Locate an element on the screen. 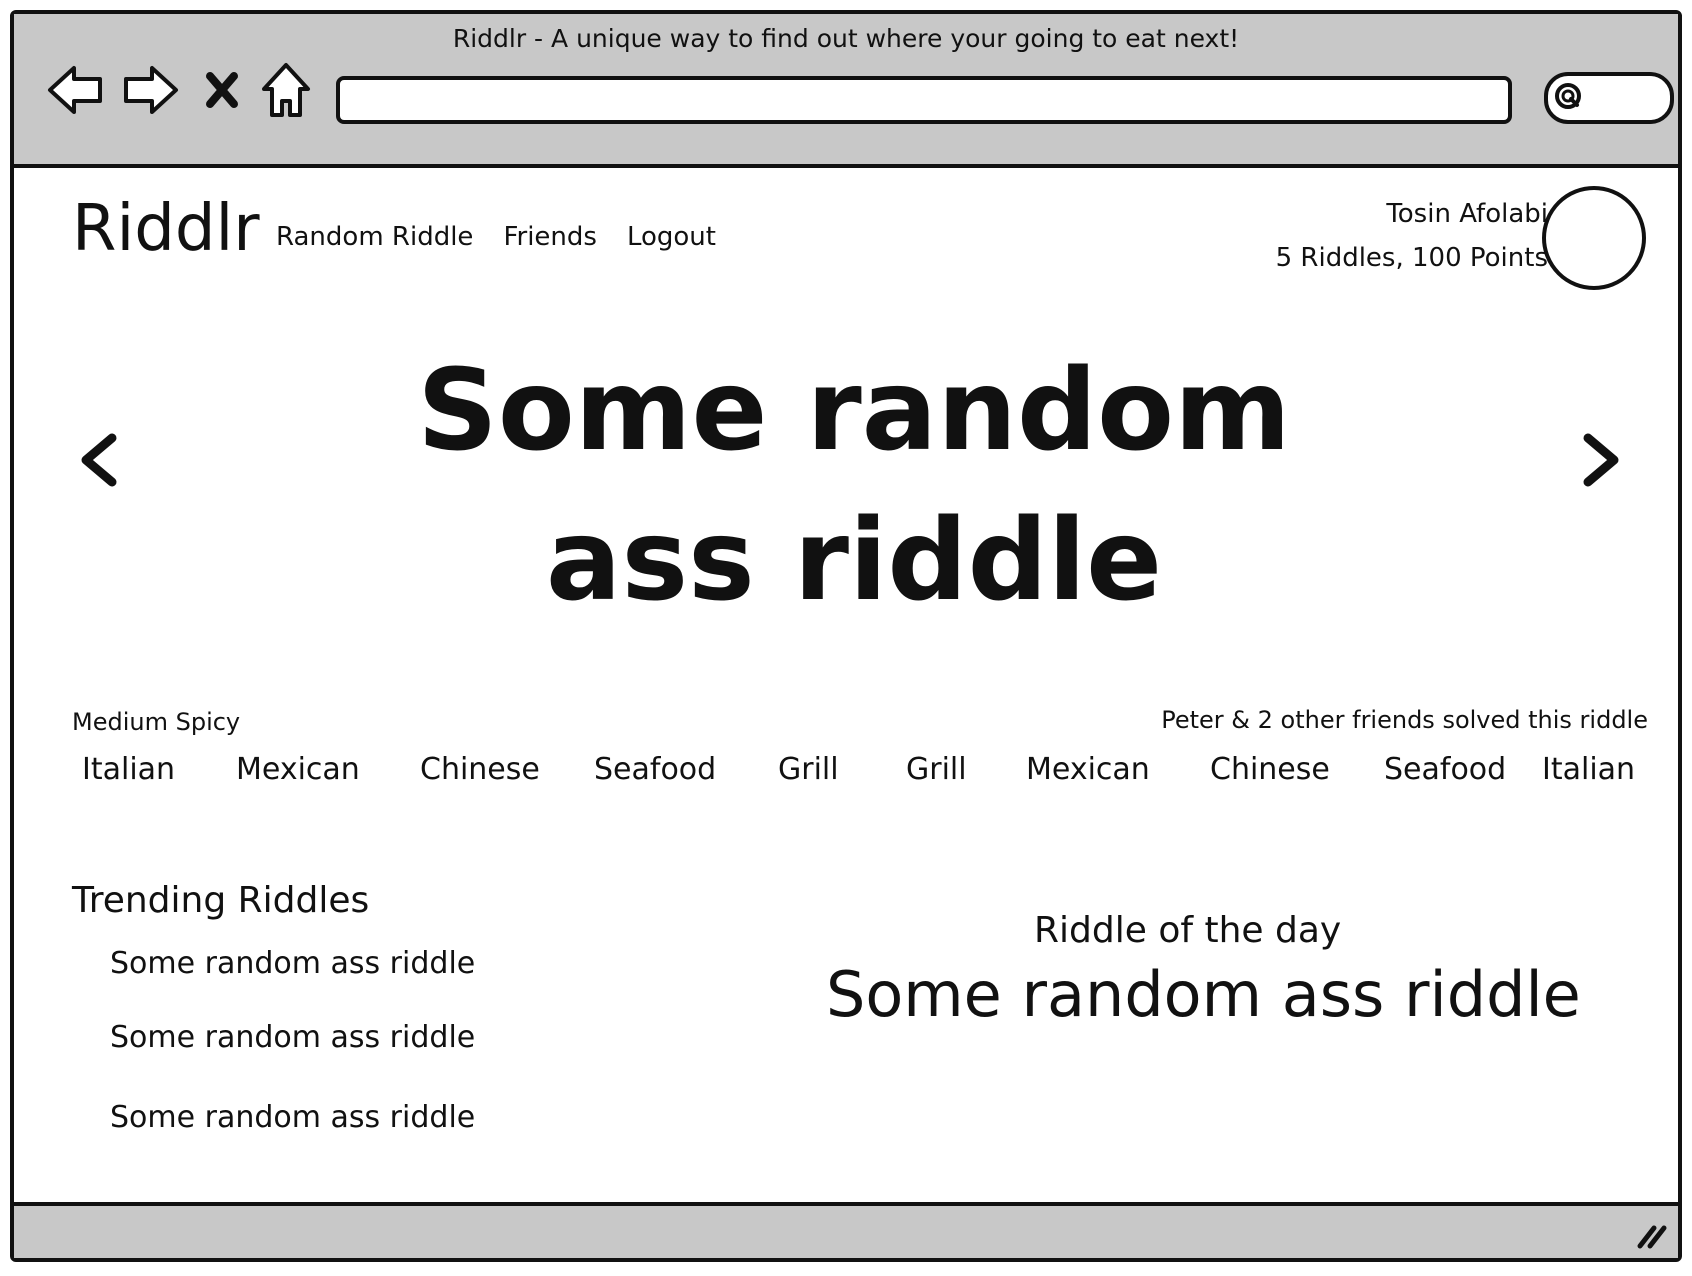  chevron-left-icon is located at coordinates (99, 460).